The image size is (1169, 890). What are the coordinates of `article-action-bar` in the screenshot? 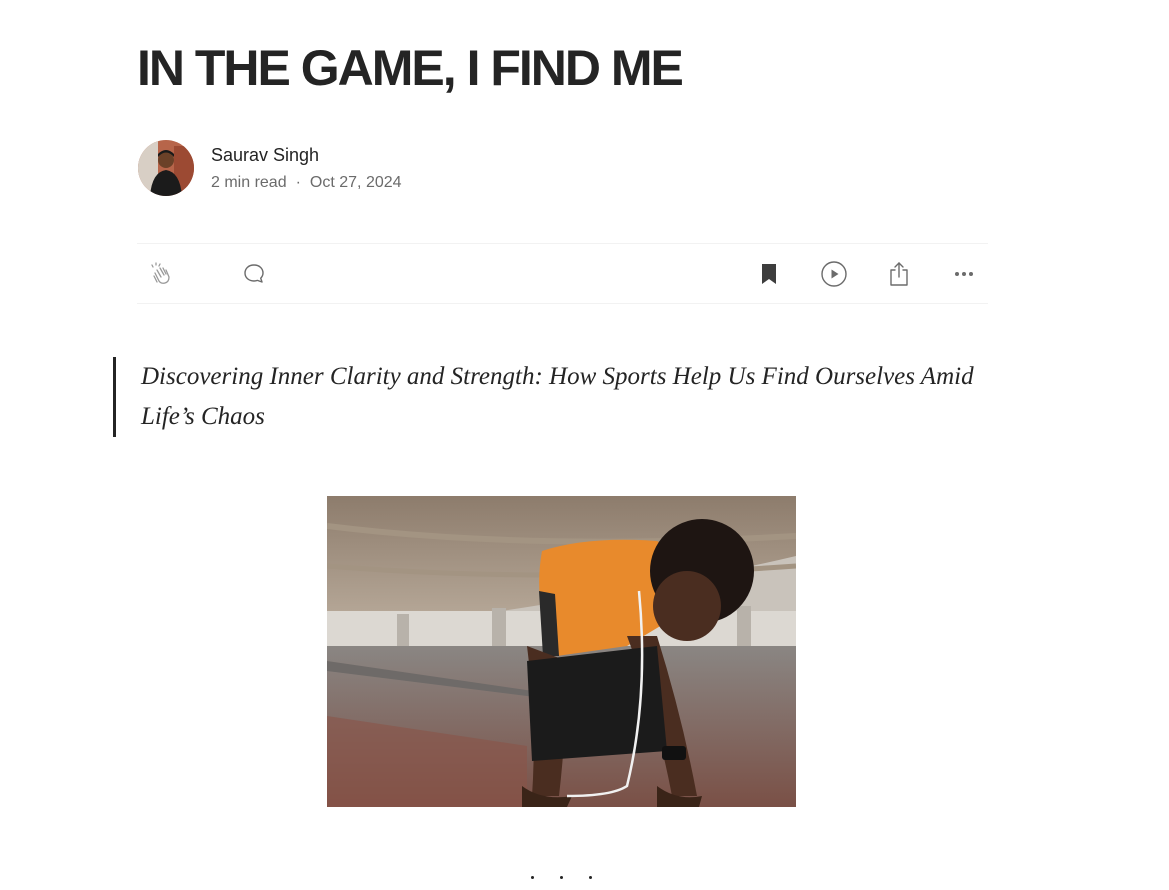 It's located at (562, 273).